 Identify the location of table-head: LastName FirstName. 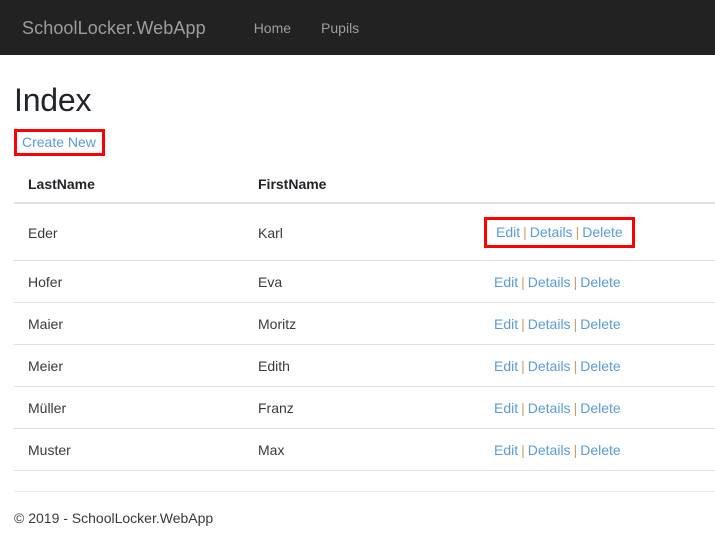
(364, 190).